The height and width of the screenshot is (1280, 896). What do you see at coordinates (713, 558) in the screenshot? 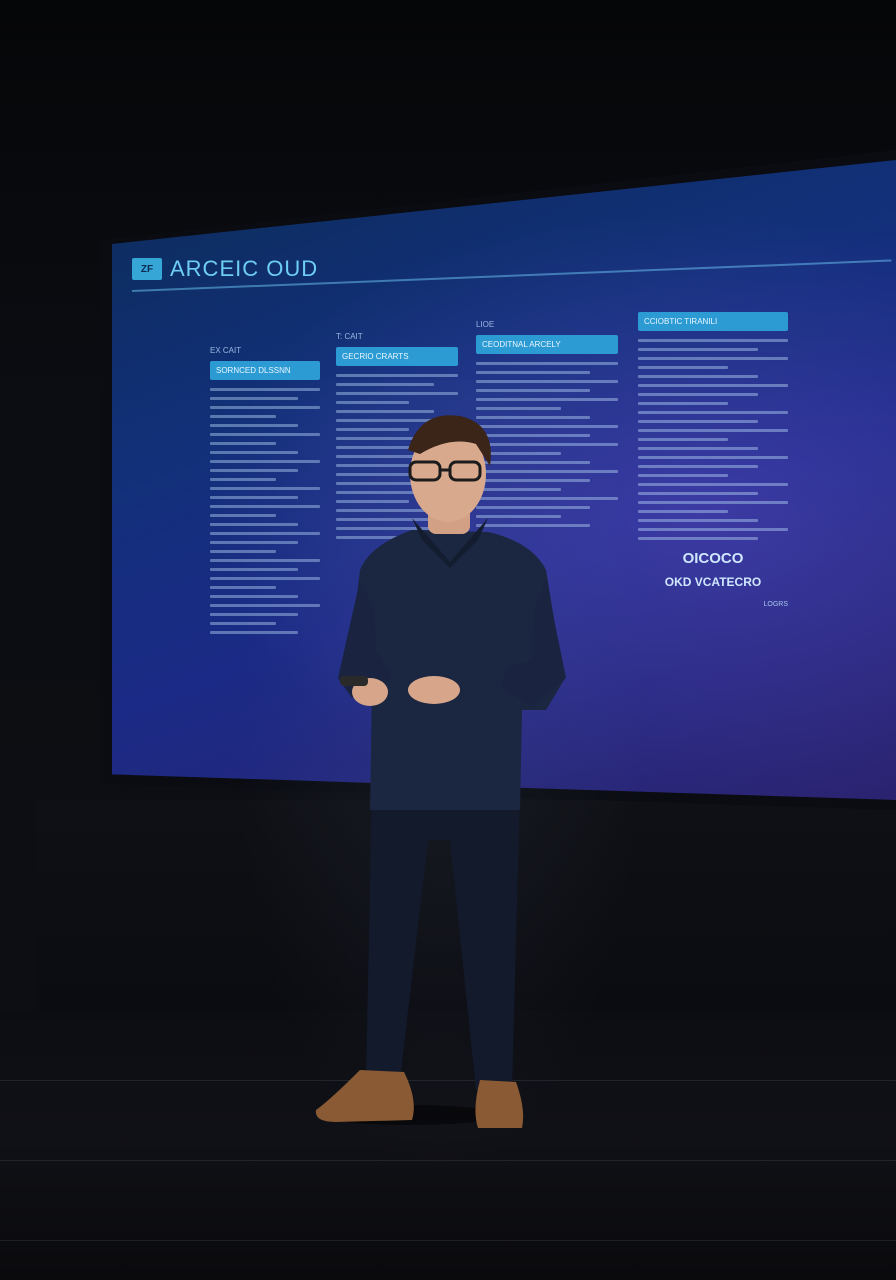
I see `panel-big-label: OICOCO` at bounding box center [713, 558].